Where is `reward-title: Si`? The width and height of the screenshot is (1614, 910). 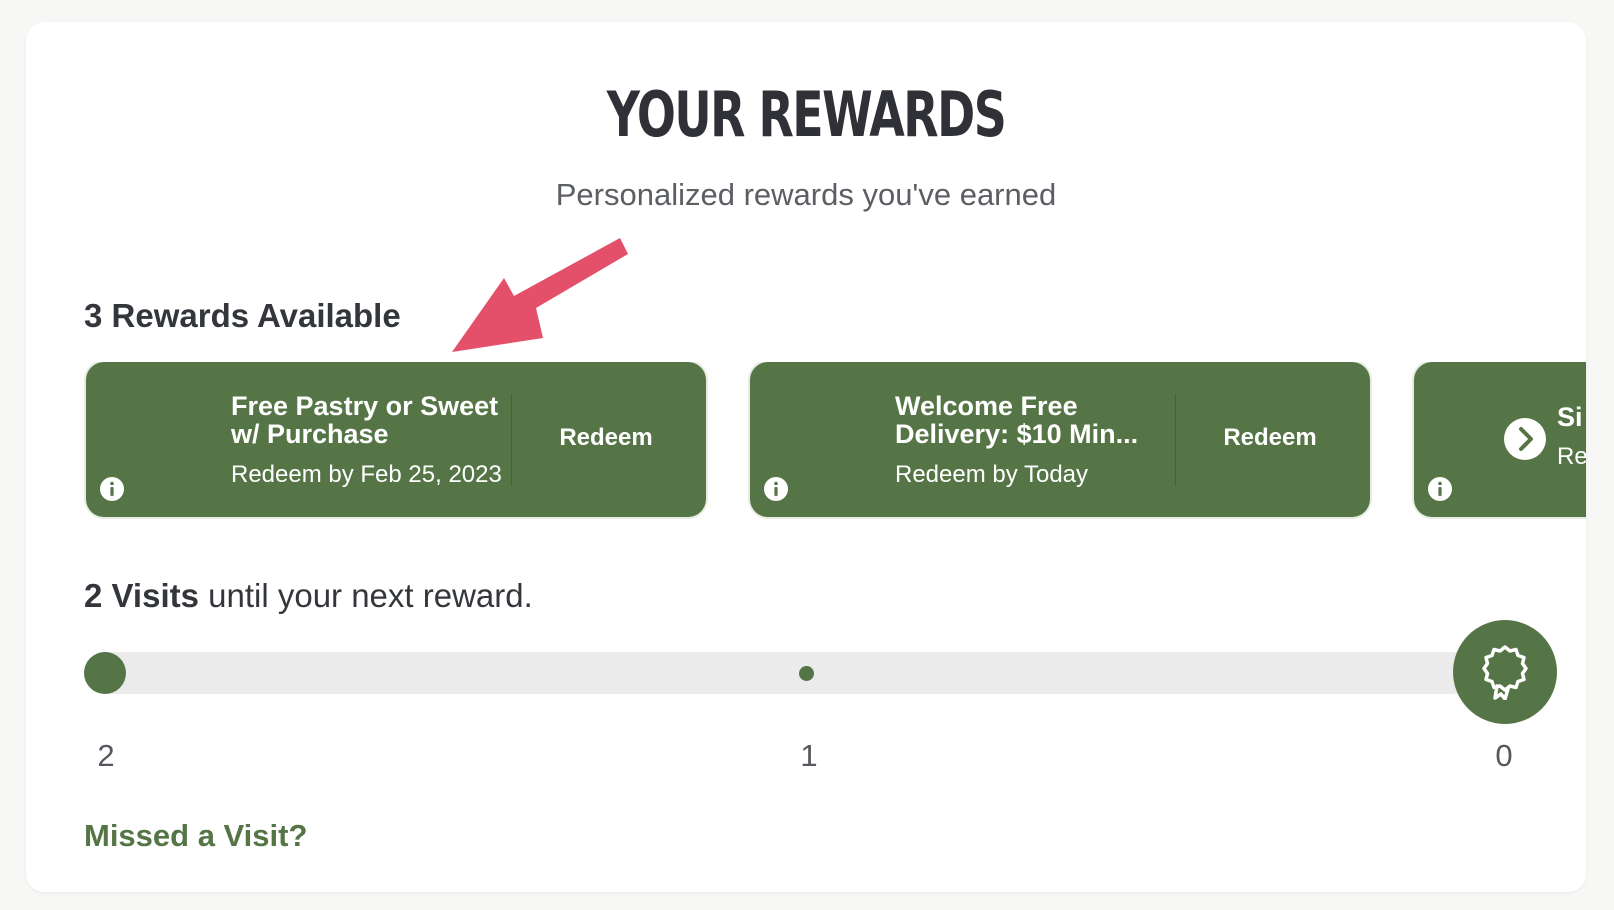
reward-title: Si is located at coordinates (1570, 417).